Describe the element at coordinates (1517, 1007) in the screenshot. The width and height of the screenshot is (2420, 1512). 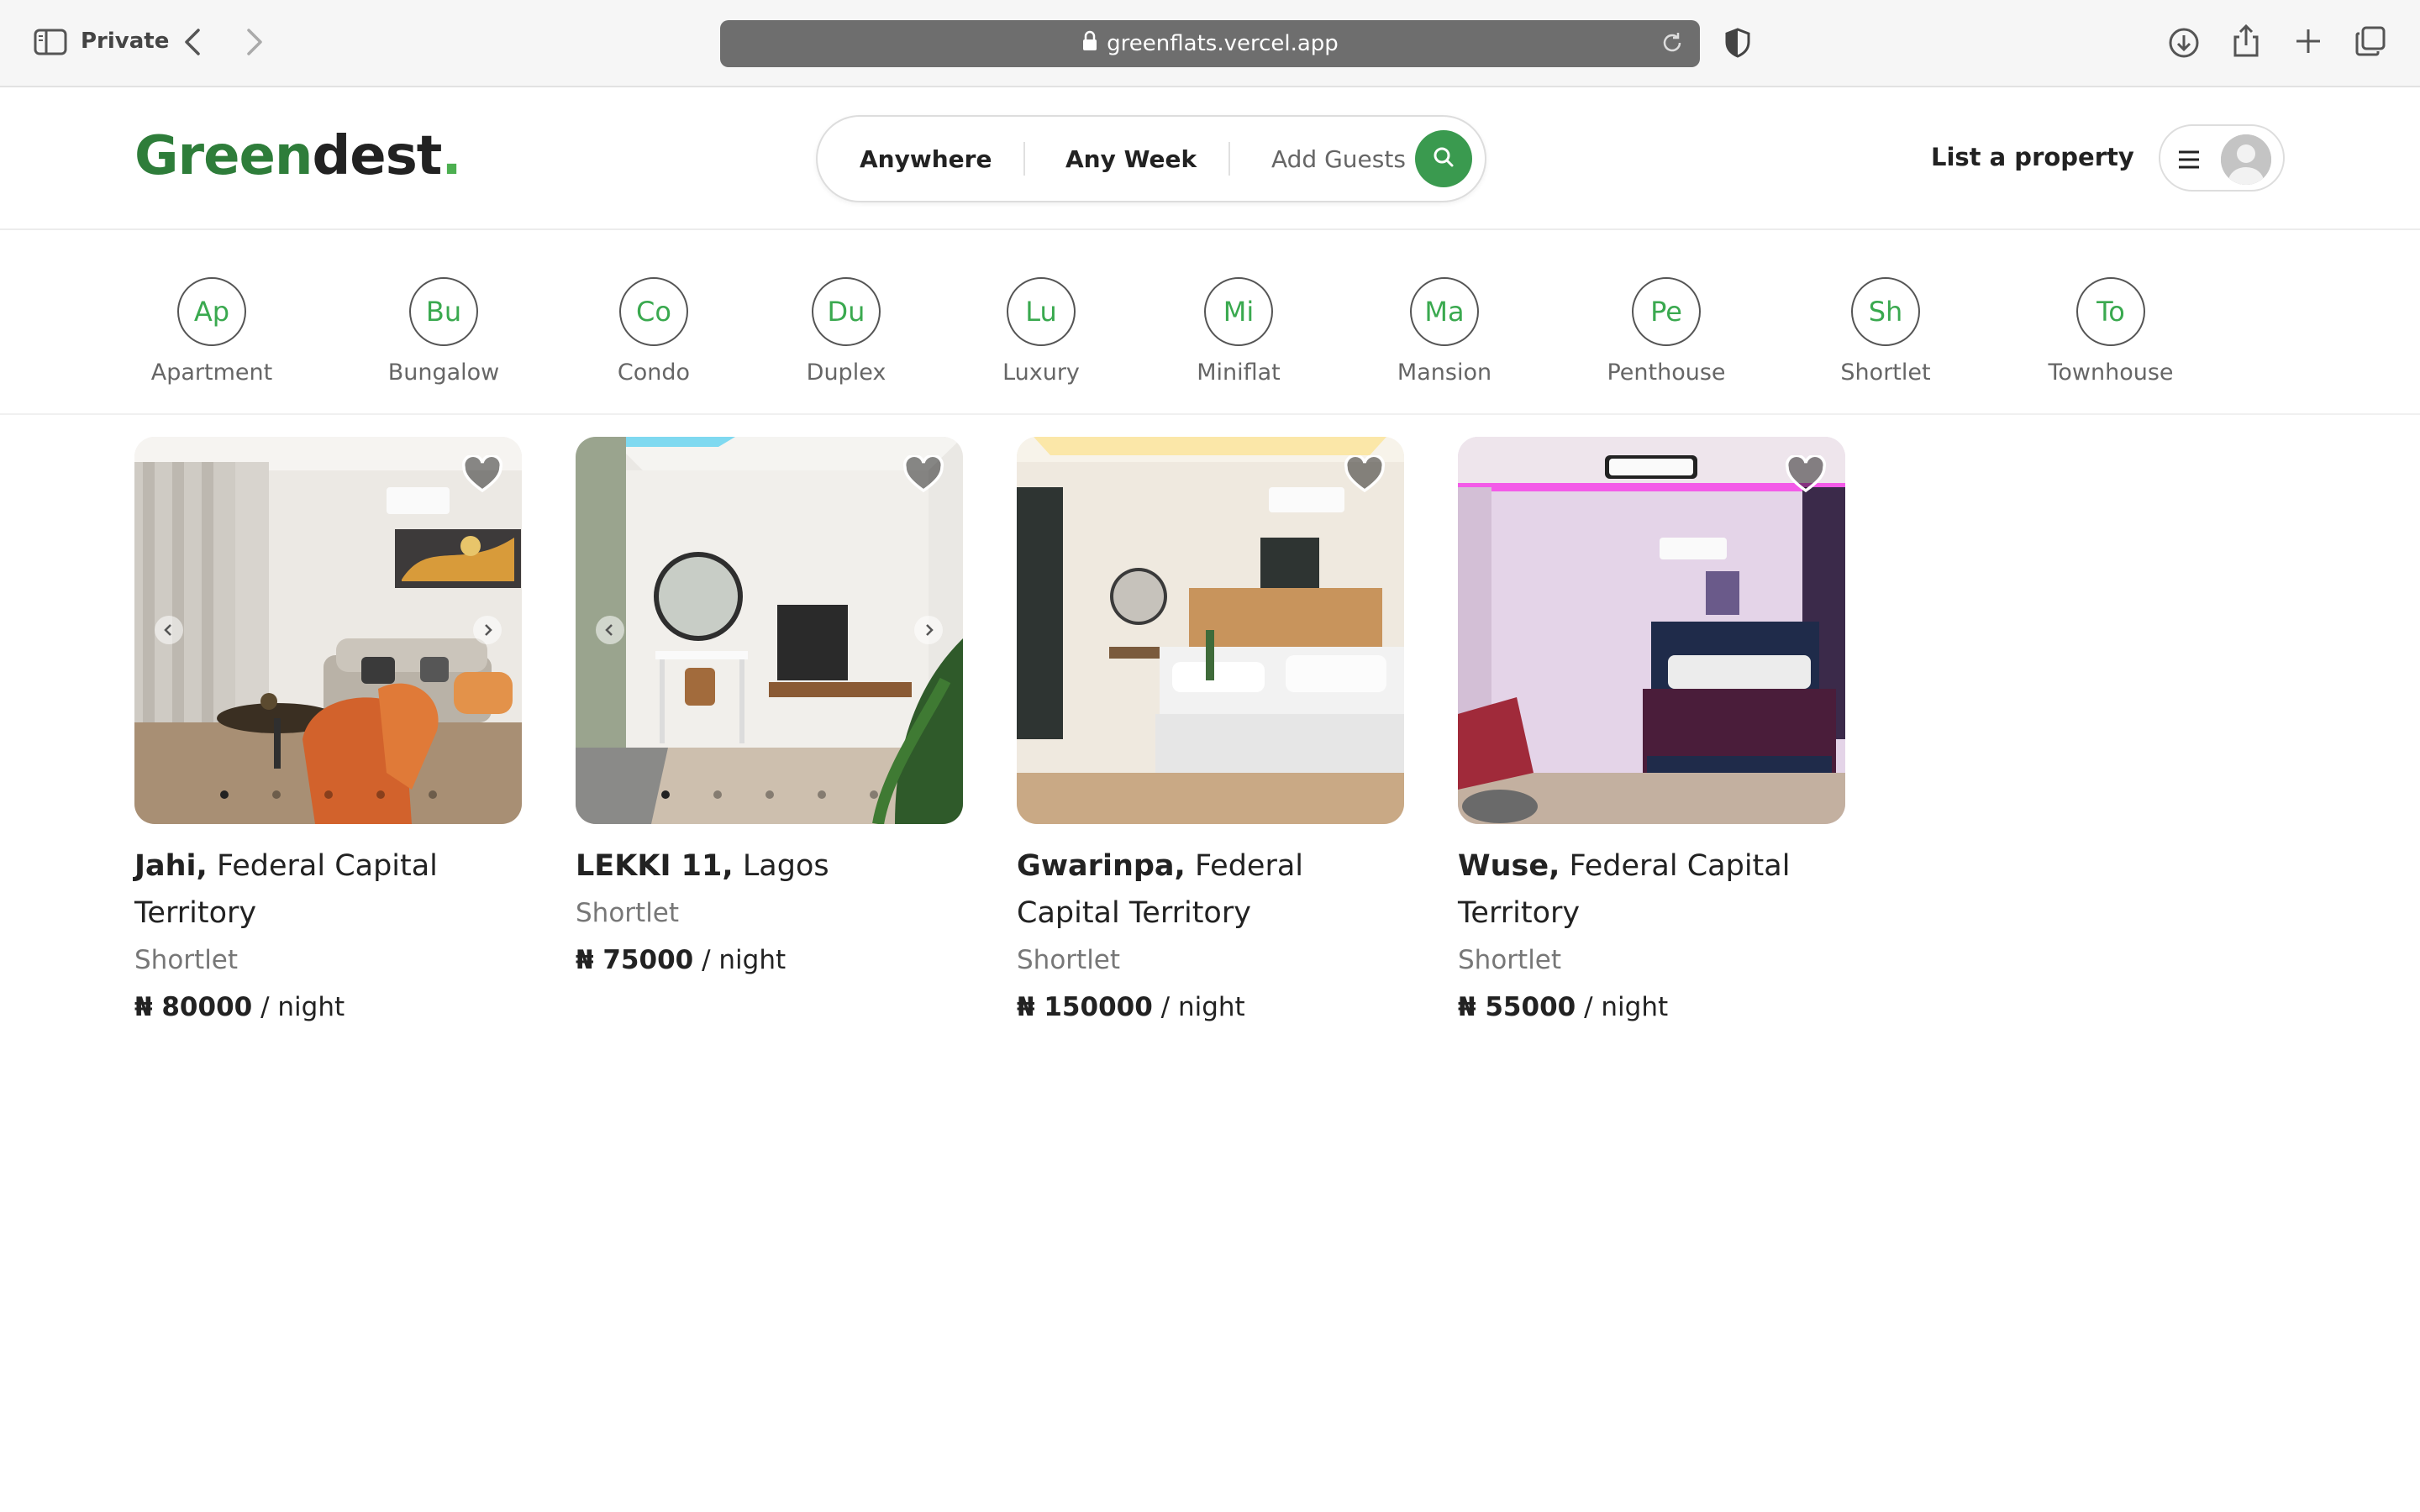
I see `price-amount: ₦ 55000` at that location.